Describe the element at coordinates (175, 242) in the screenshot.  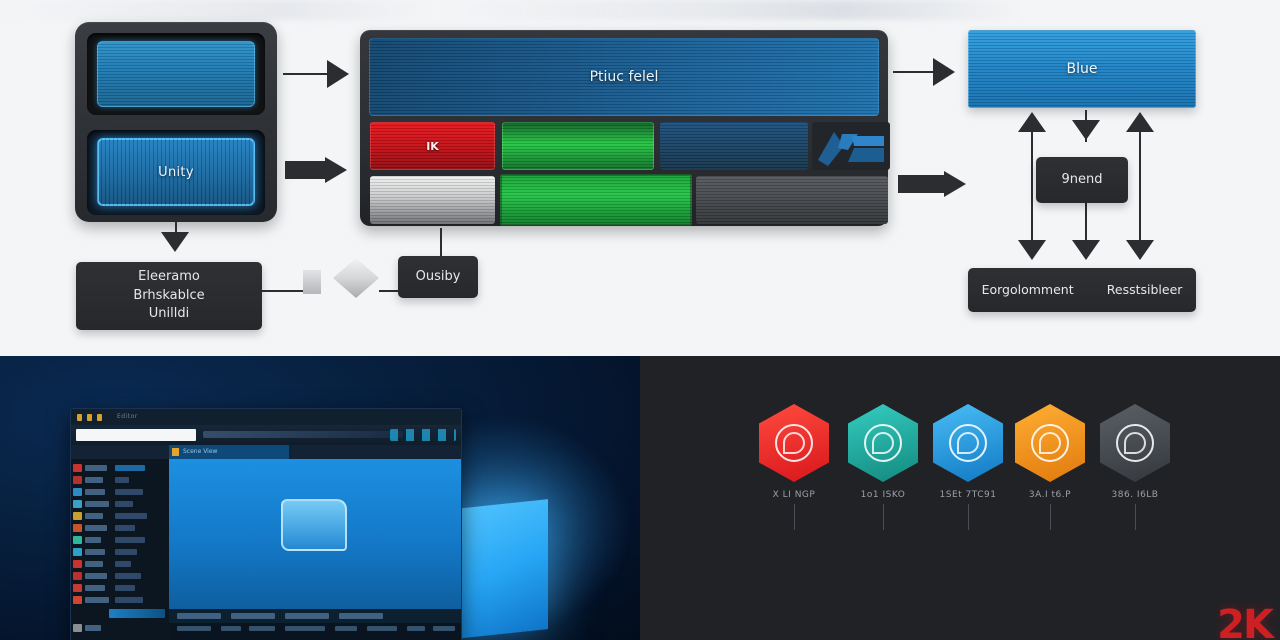
I see `arrowhead-left-module-down` at that location.